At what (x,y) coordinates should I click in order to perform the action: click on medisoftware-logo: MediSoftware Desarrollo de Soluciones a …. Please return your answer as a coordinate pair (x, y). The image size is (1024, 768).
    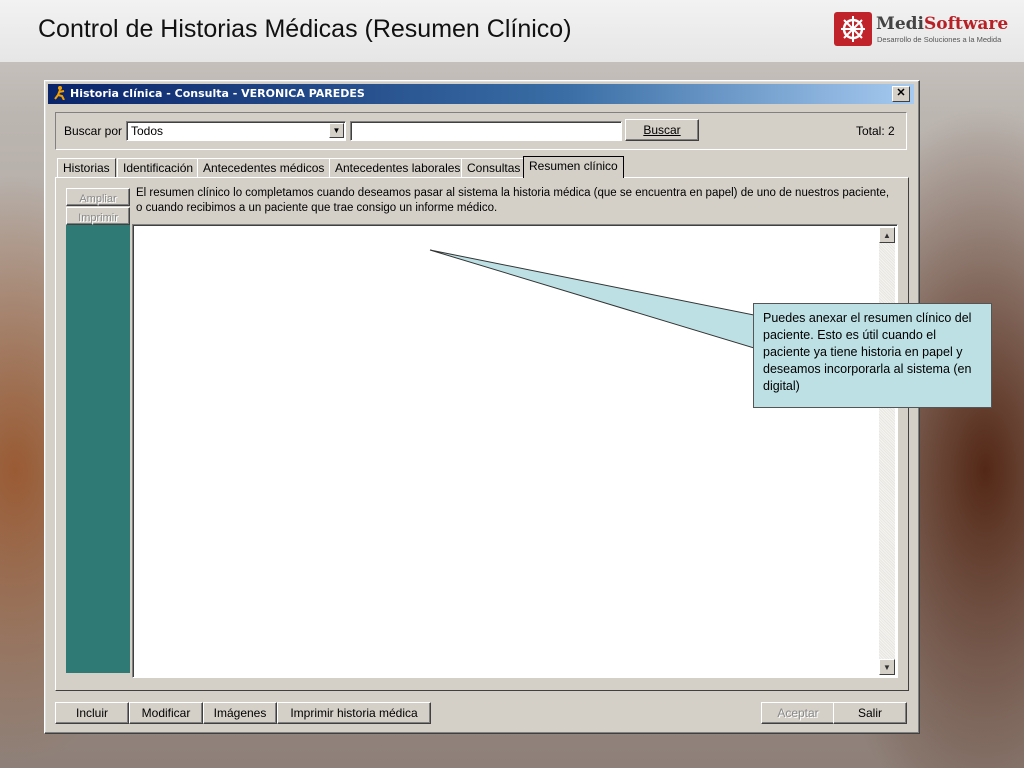
    Looking at the image, I should click on (924, 30).